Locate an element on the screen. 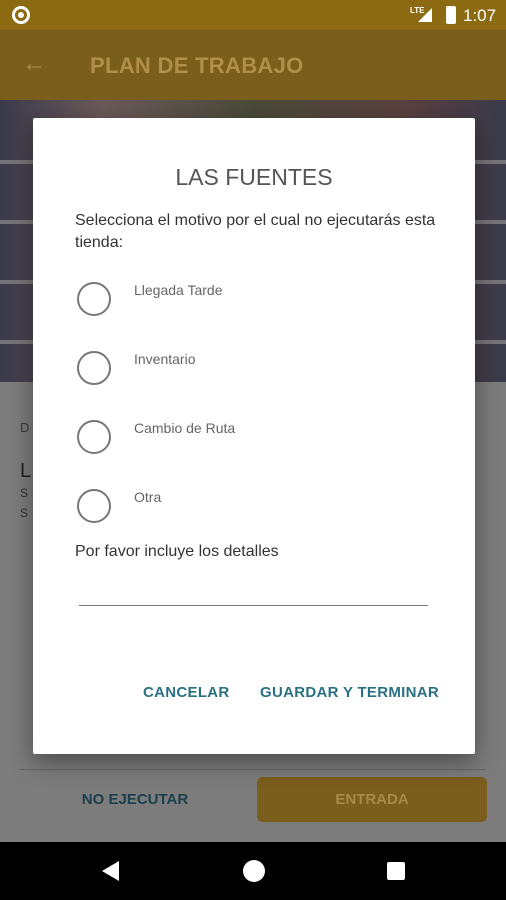  option-label: Cambio de Ruta is located at coordinates (185, 428).